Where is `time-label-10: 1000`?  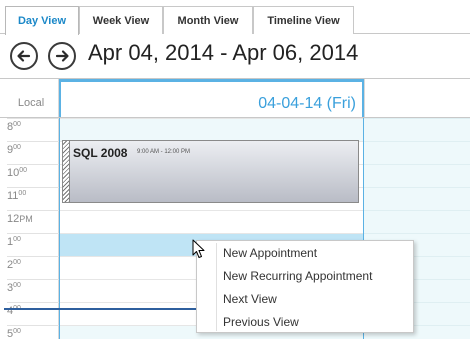
time-label-10: 1000 is located at coordinates (33, 175).